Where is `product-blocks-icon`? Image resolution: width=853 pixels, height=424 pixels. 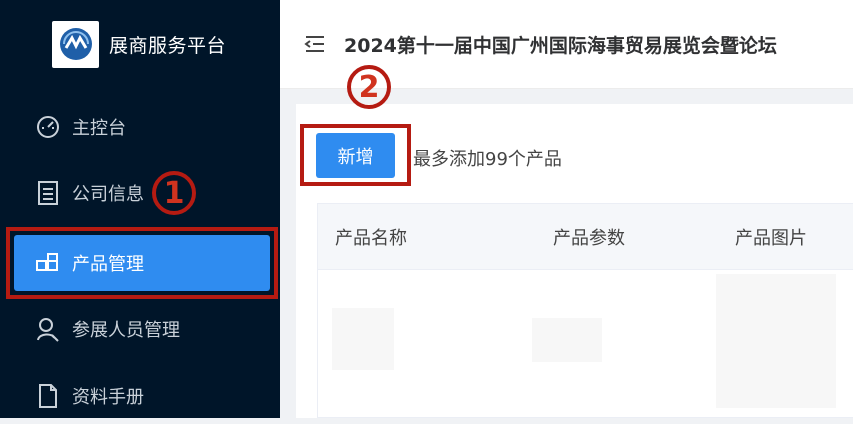 product-blocks-icon is located at coordinates (48, 263).